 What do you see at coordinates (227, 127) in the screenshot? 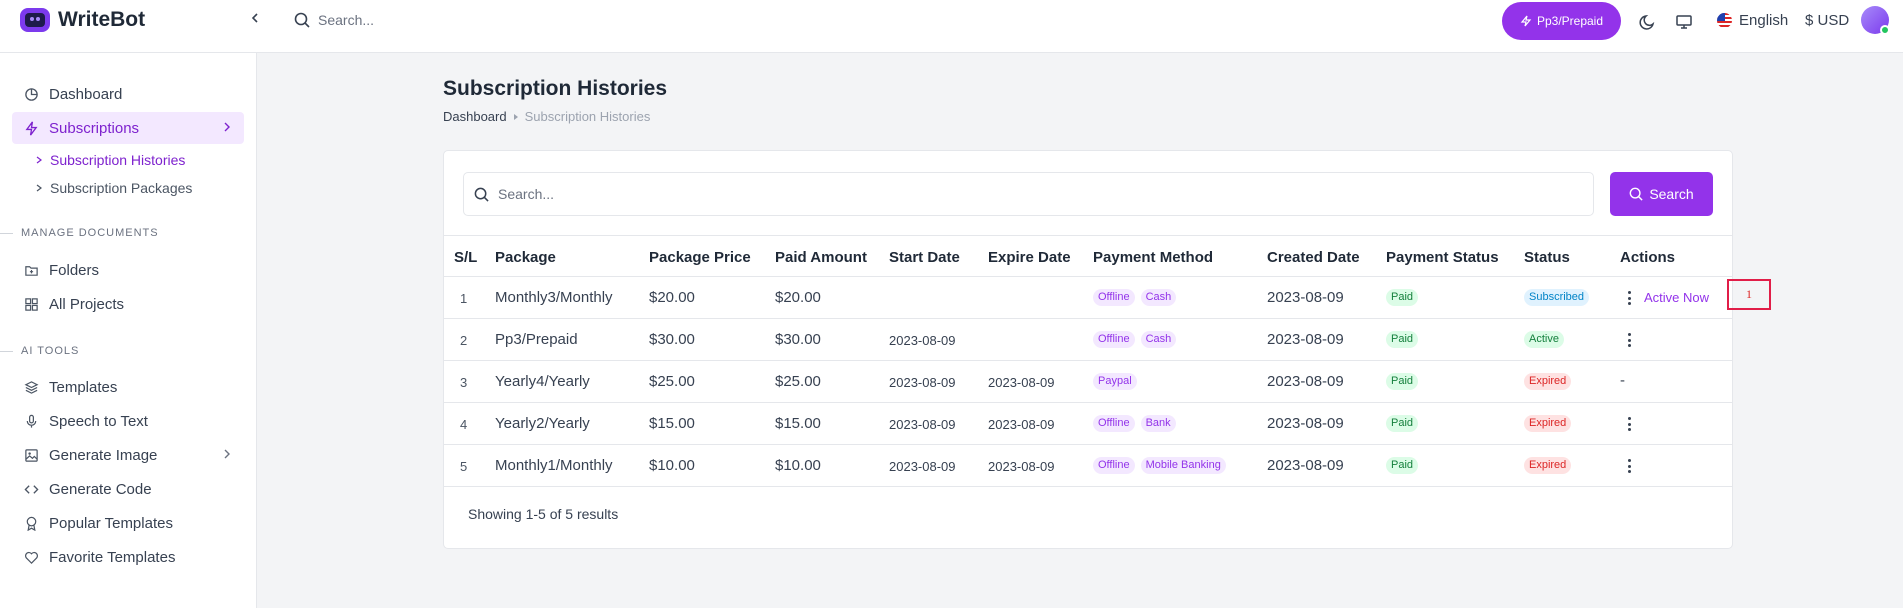
I see `chevron-right-icon` at bounding box center [227, 127].